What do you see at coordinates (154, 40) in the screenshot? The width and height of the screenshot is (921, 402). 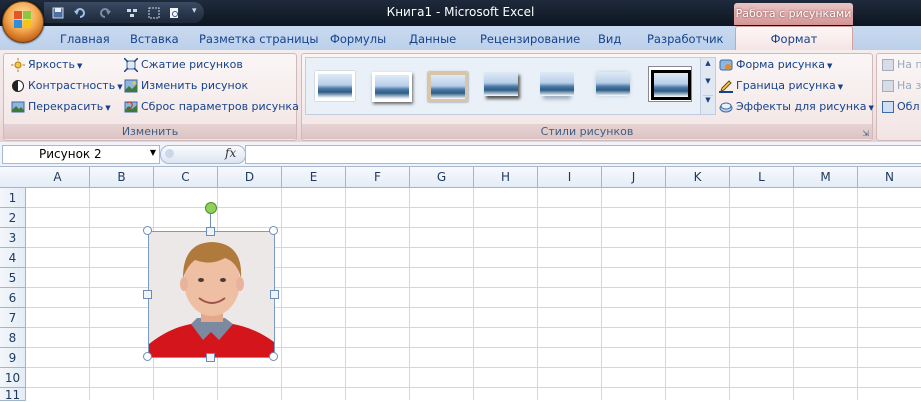 I see `tab-insert: Вставка` at bounding box center [154, 40].